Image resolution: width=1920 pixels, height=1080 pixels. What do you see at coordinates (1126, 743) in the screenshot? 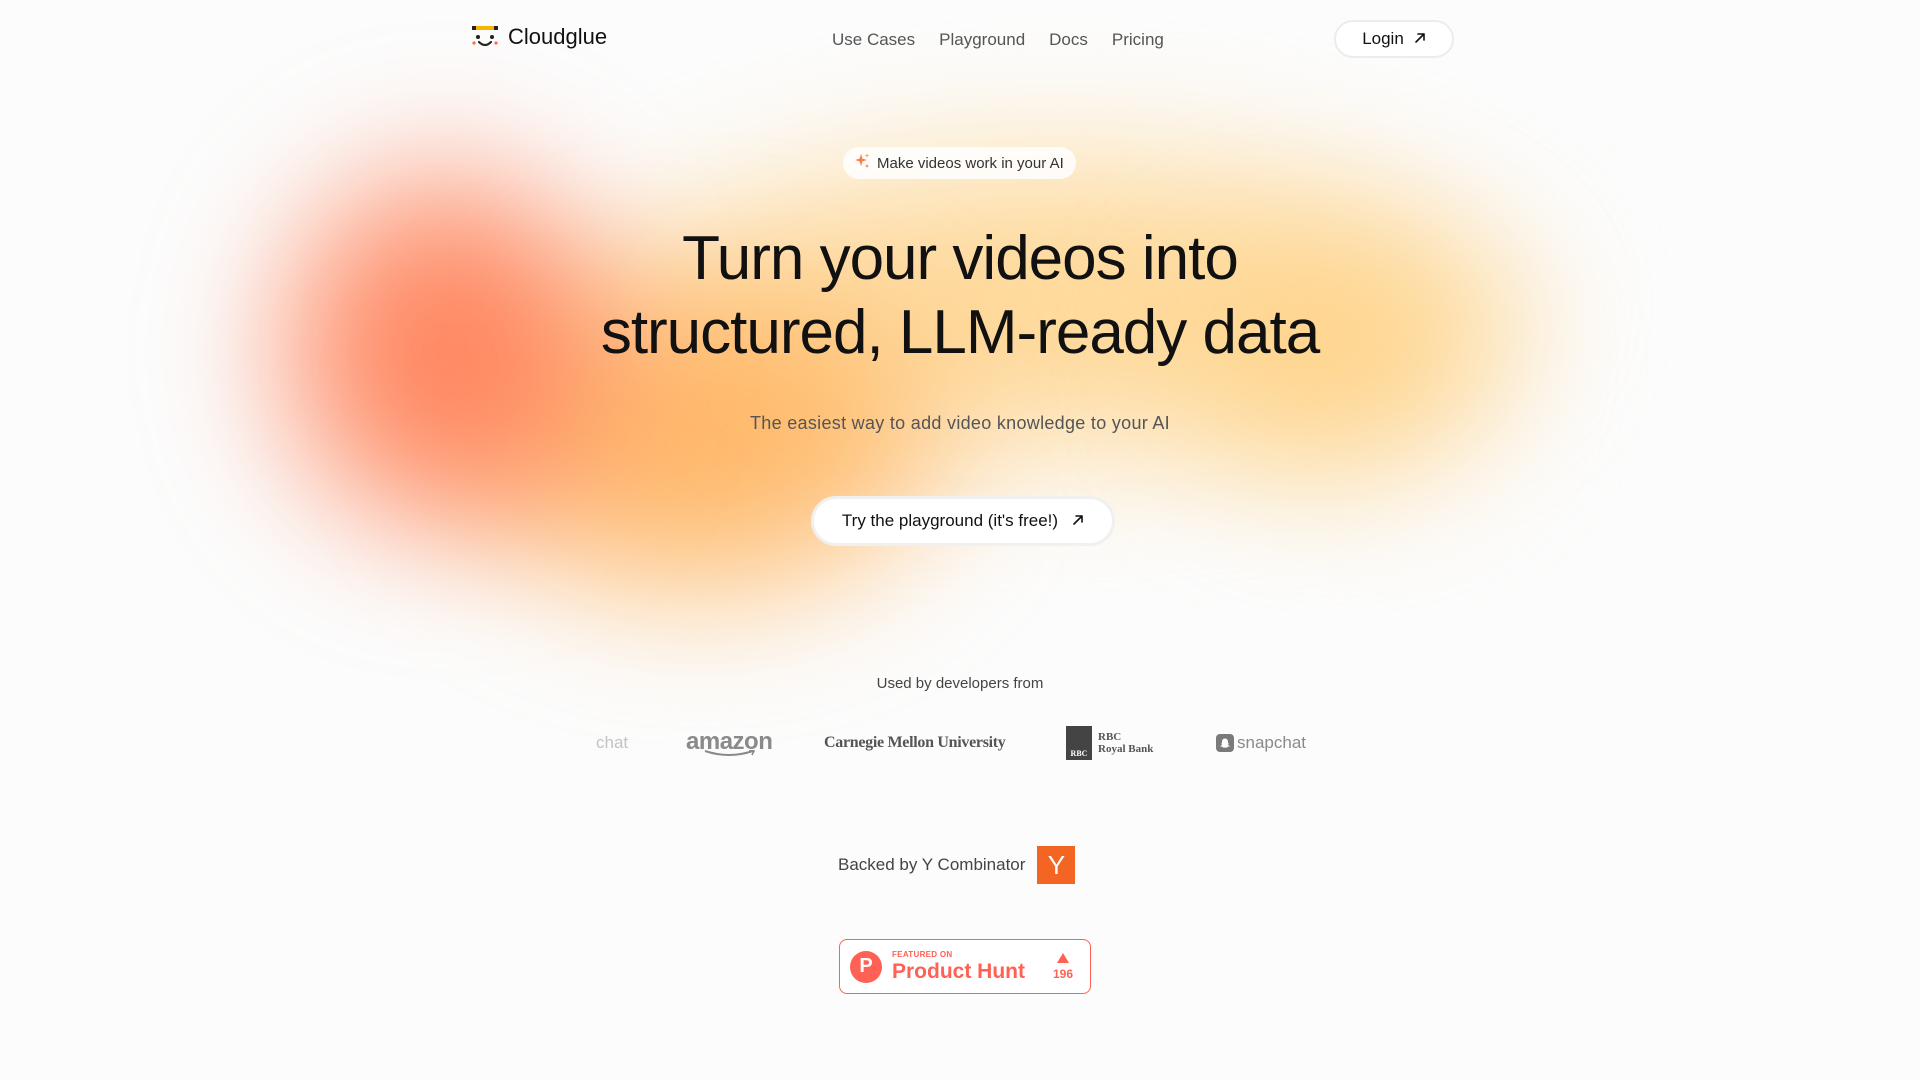
I see `rbc-wordmark: RBC Royal Bank` at bounding box center [1126, 743].